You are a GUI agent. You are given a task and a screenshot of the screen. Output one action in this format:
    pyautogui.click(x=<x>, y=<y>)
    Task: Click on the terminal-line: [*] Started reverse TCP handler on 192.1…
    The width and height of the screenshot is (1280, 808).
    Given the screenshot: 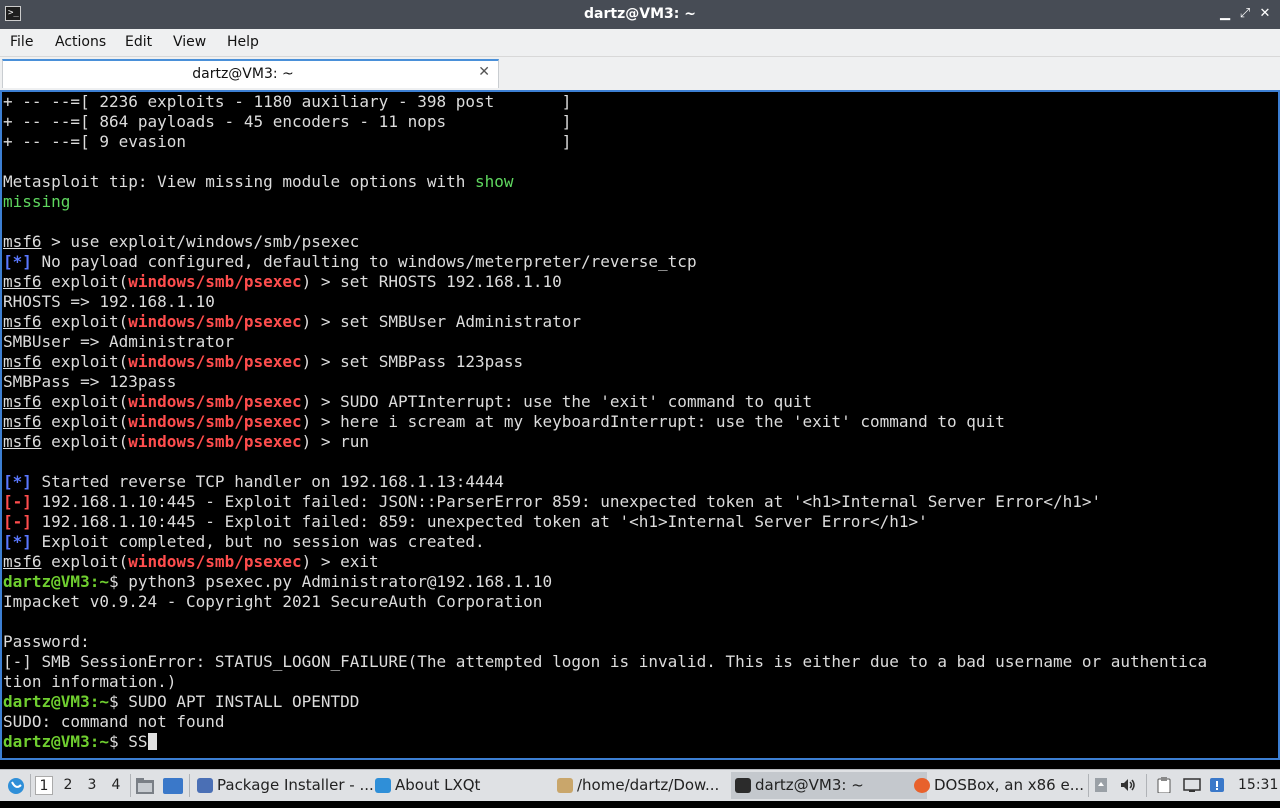 What is the action you would take?
    pyautogui.click(x=605, y=482)
    